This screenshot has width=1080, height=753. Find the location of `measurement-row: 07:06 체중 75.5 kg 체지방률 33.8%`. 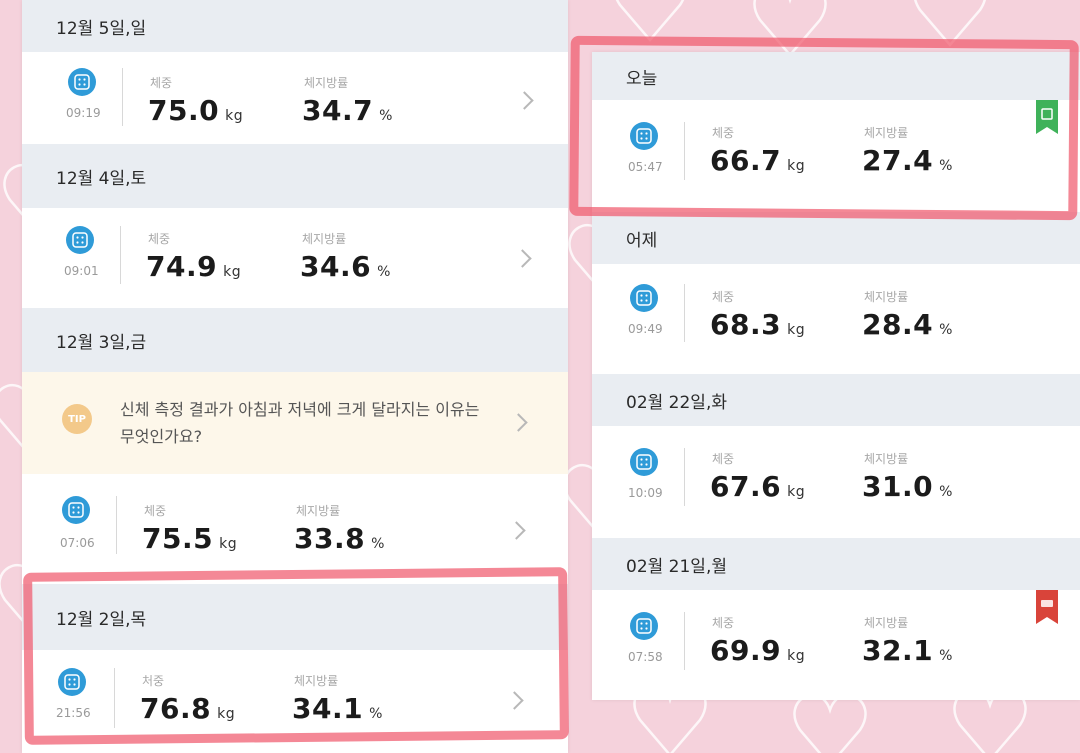

measurement-row: 07:06 체중 75.5 kg 체지방률 33.8% is located at coordinates (295, 529).